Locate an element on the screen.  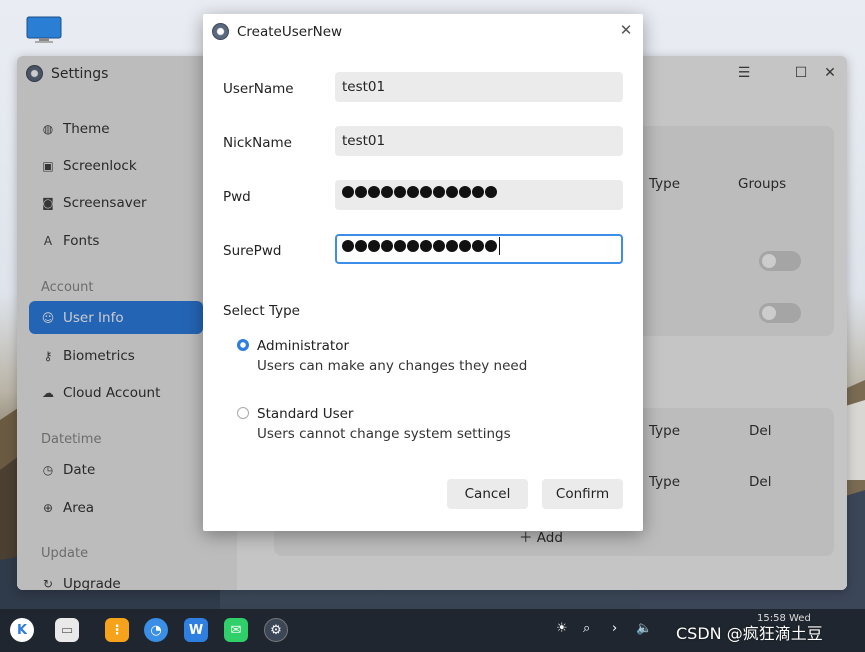
username-label: UserName is located at coordinates (258, 89).